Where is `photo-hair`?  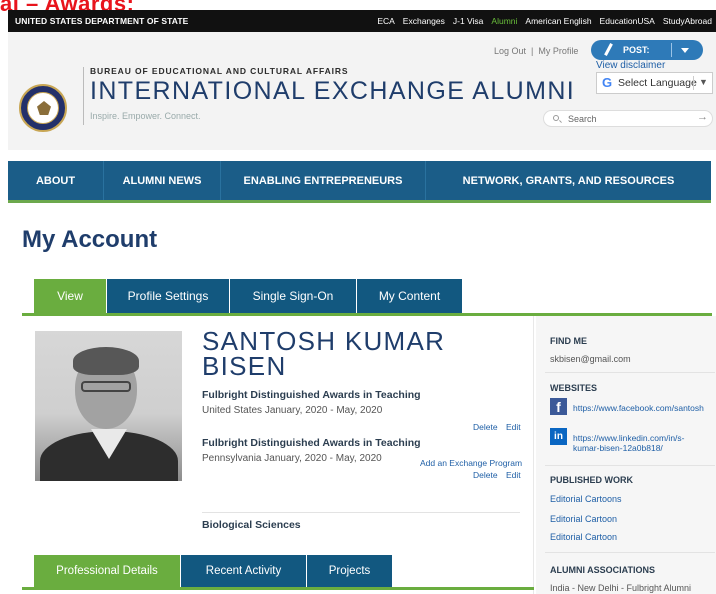 photo-hair is located at coordinates (106, 361).